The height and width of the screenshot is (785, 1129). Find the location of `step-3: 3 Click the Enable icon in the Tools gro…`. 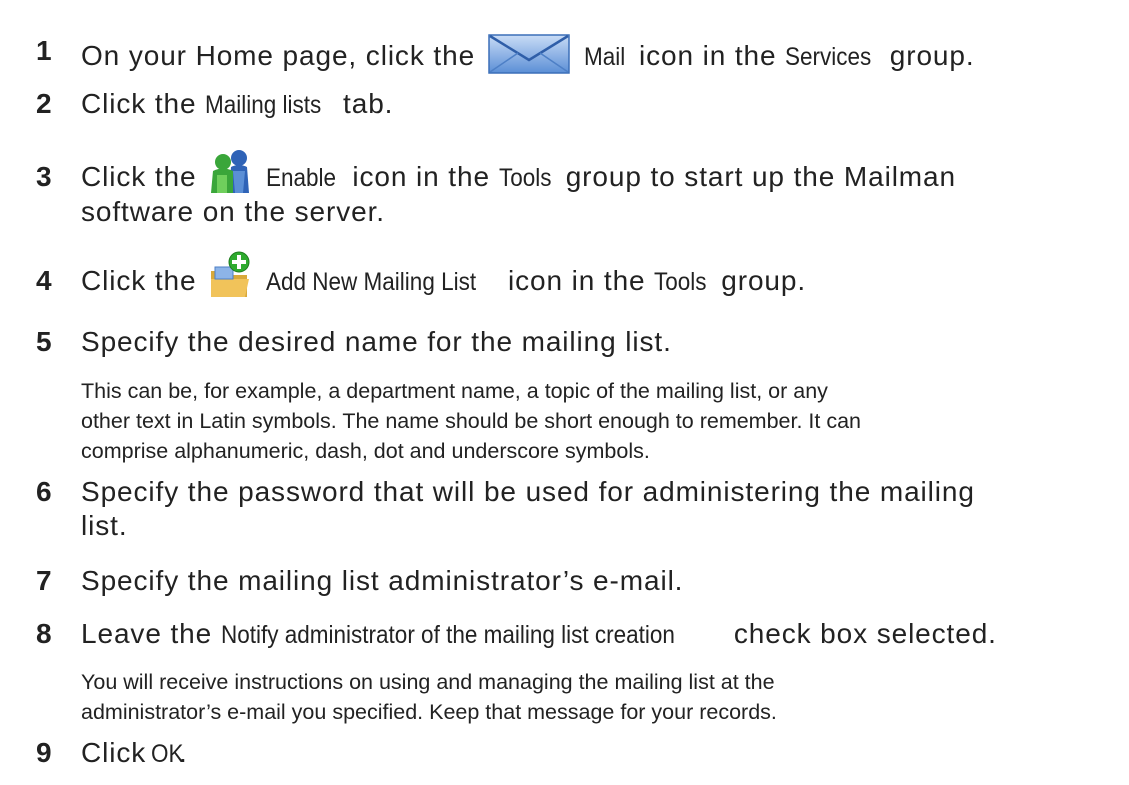

step-3: 3 Click the Enable icon in the Tools gro… is located at coordinates (578, 189).